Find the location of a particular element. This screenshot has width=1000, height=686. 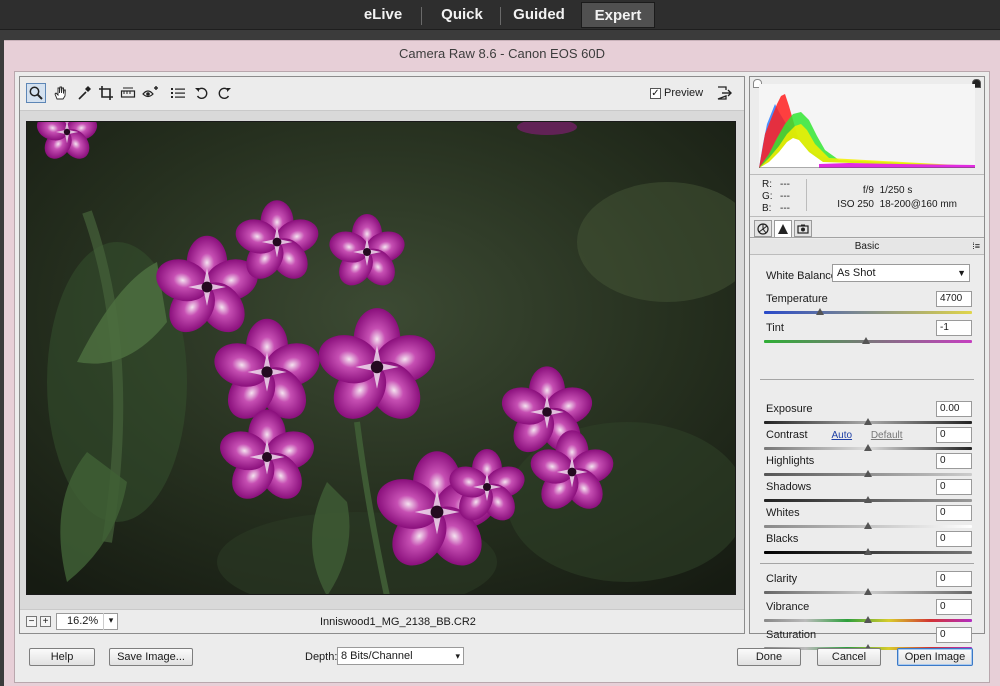

saturation-label: Saturation is located at coordinates (791, 635).